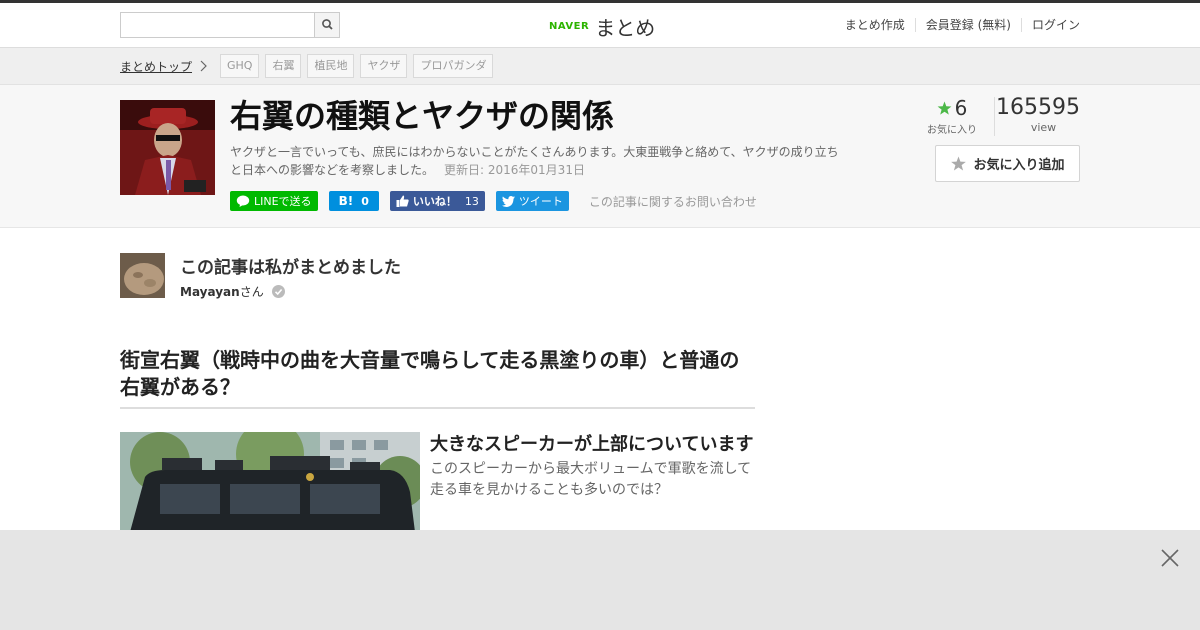 Image resolution: width=1200 pixels, height=630 pixels. Describe the element at coordinates (210, 292) in the screenshot. I see `author-name: Mayayan` at that location.